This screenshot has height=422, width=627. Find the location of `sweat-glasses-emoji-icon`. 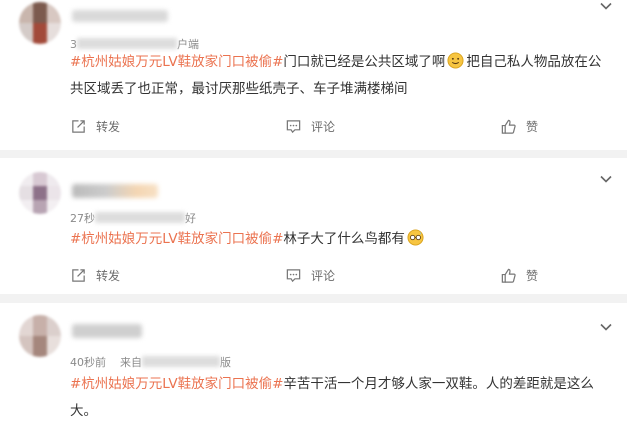

sweat-glasses-emoji-icon is located at coordinates (415, 237).